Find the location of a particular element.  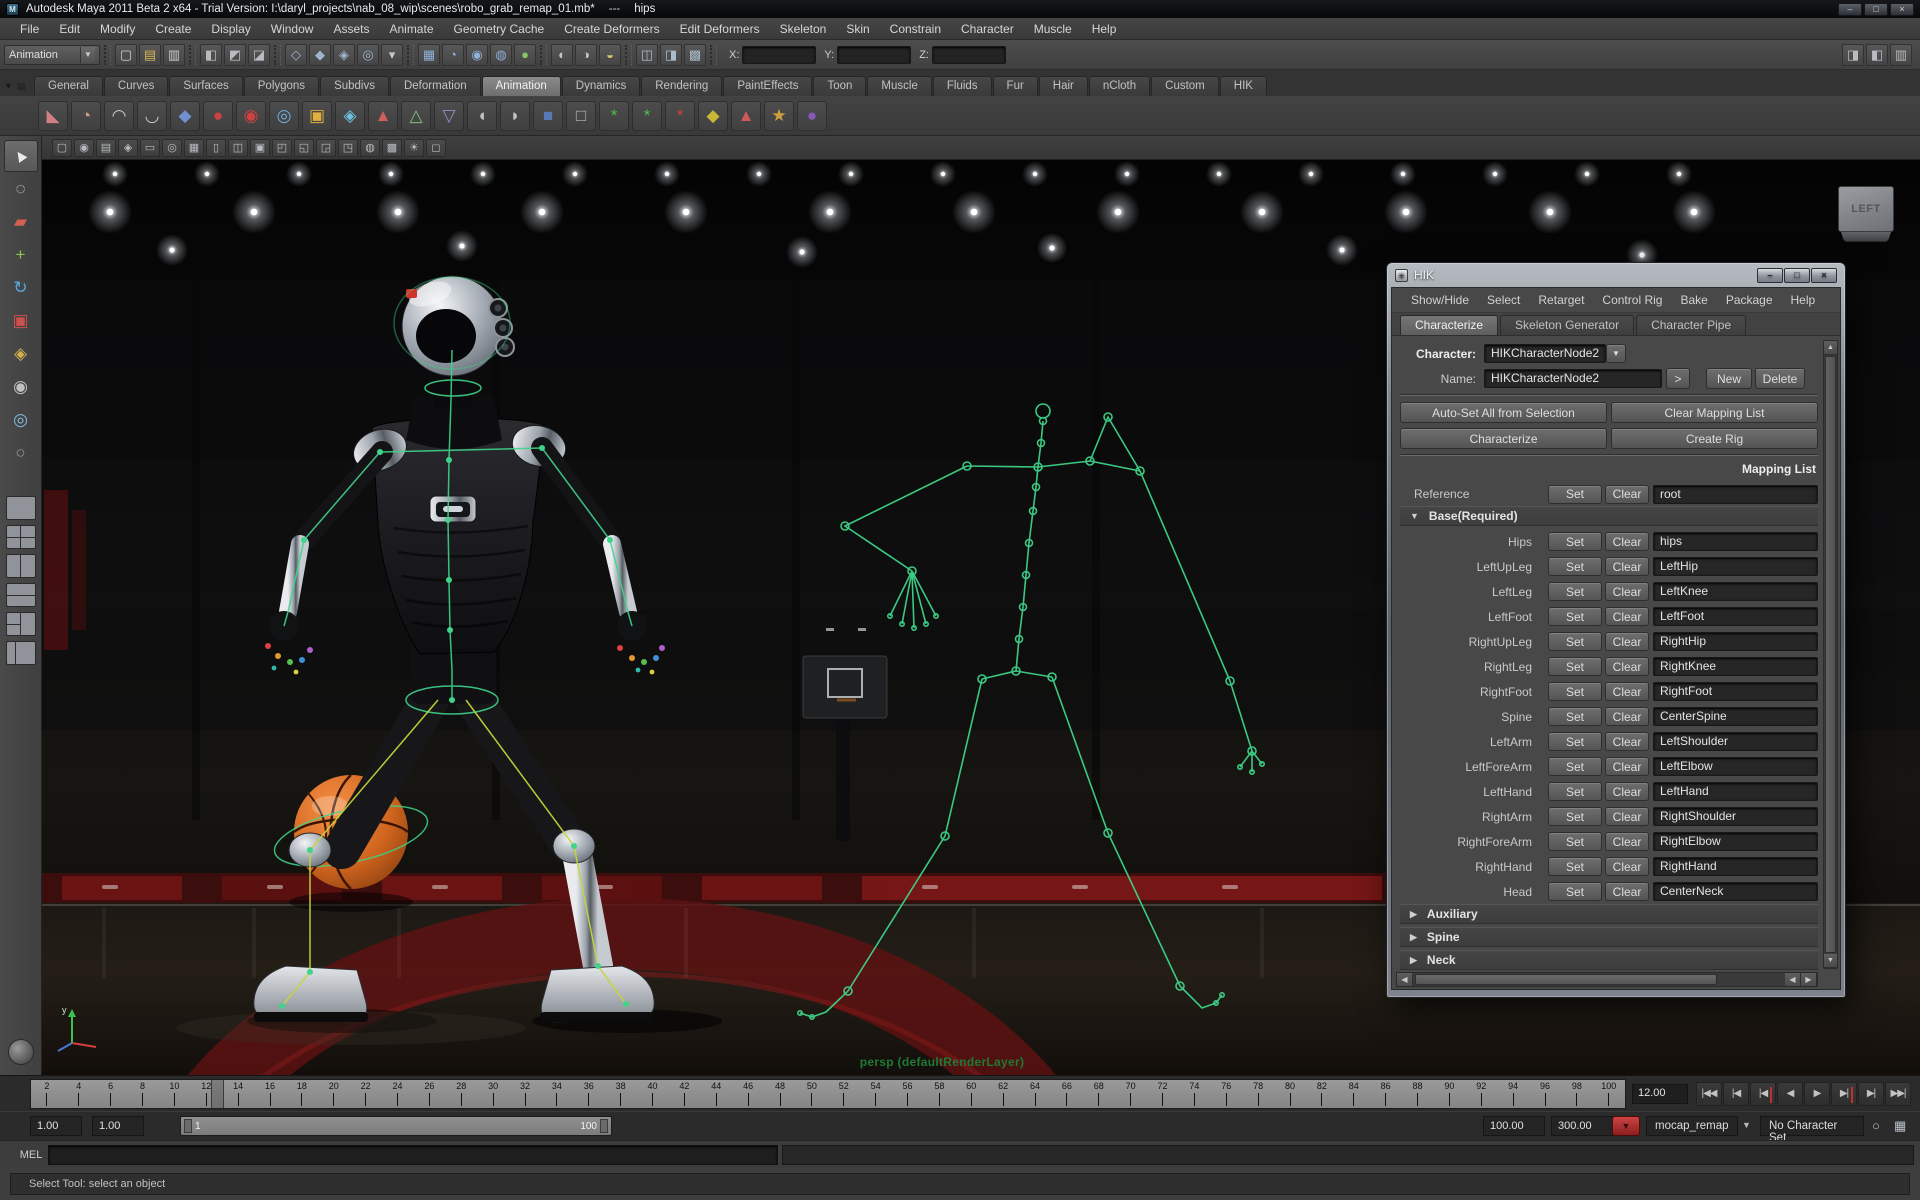

step-forward-key-button: ▶| is located at coordinates (1844, 1093).